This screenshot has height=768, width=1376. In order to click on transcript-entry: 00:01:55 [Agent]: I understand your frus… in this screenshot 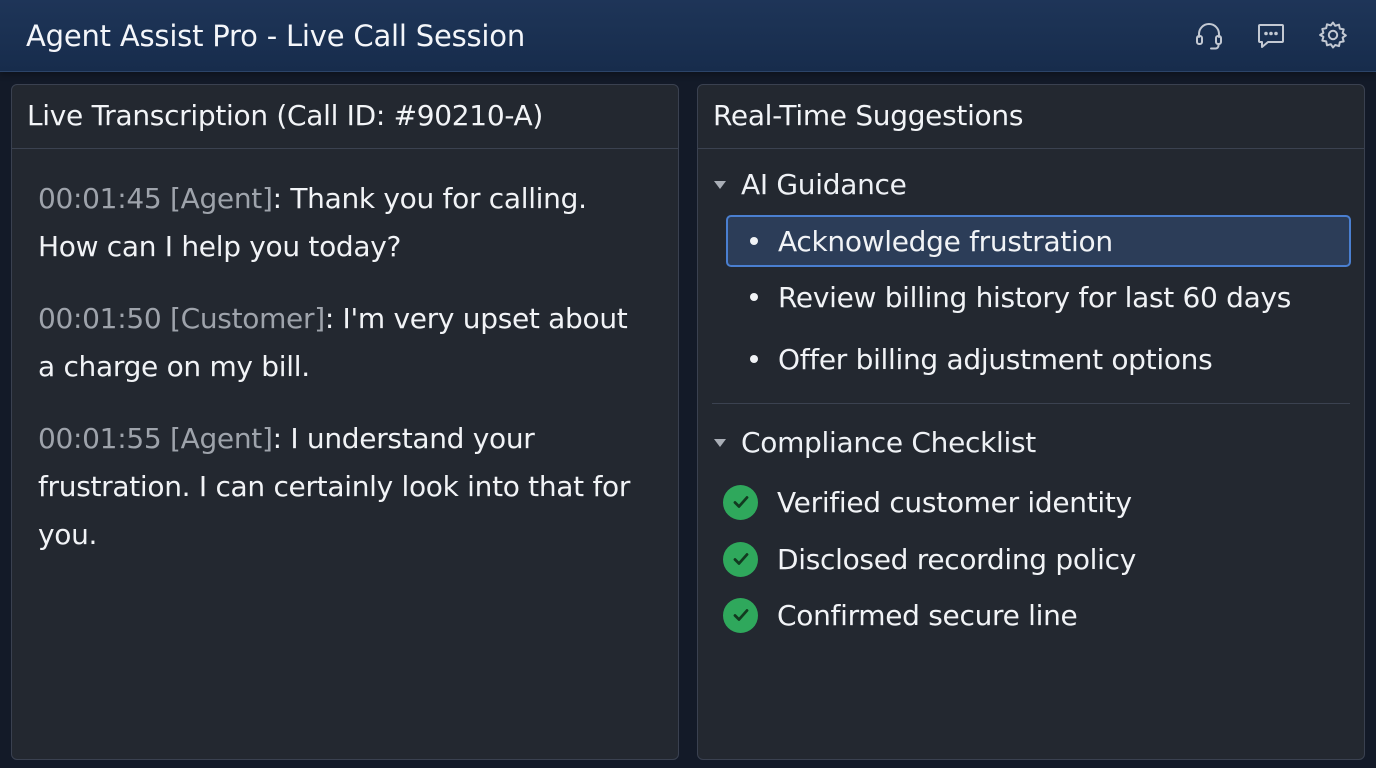, I will do `click(345, 487)`.